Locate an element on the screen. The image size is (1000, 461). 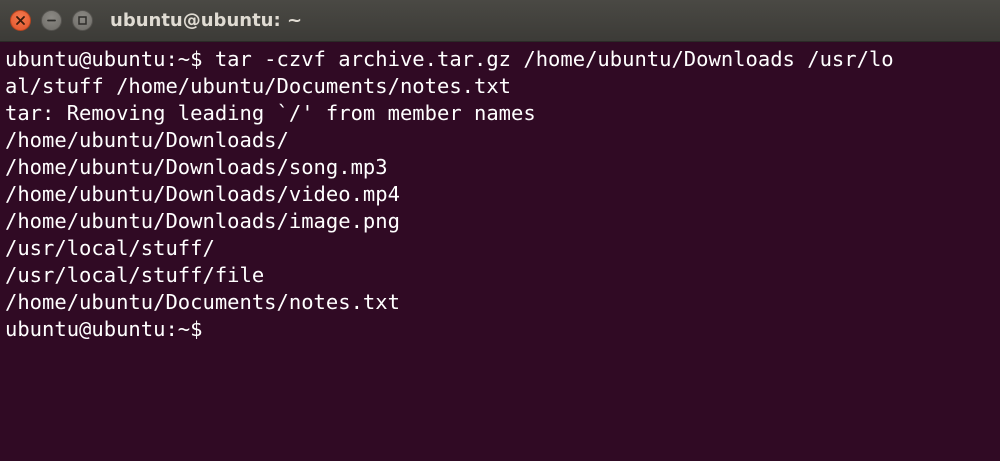
minimize-icon is located at coordinates (51, 20).